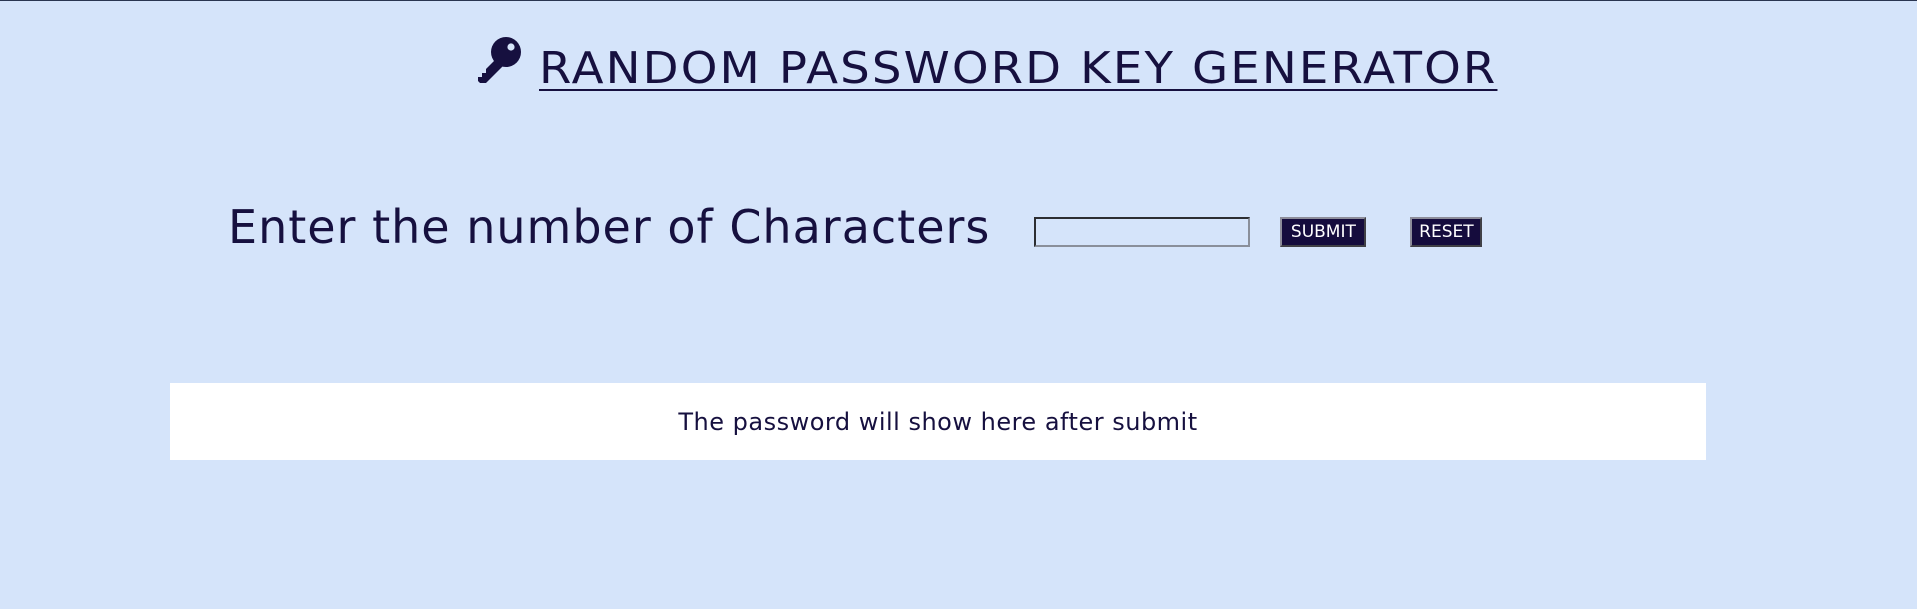 This screenshot has width=1917, height=609. I want to click on submit-button: SUBMIT, so click(1323, 232).